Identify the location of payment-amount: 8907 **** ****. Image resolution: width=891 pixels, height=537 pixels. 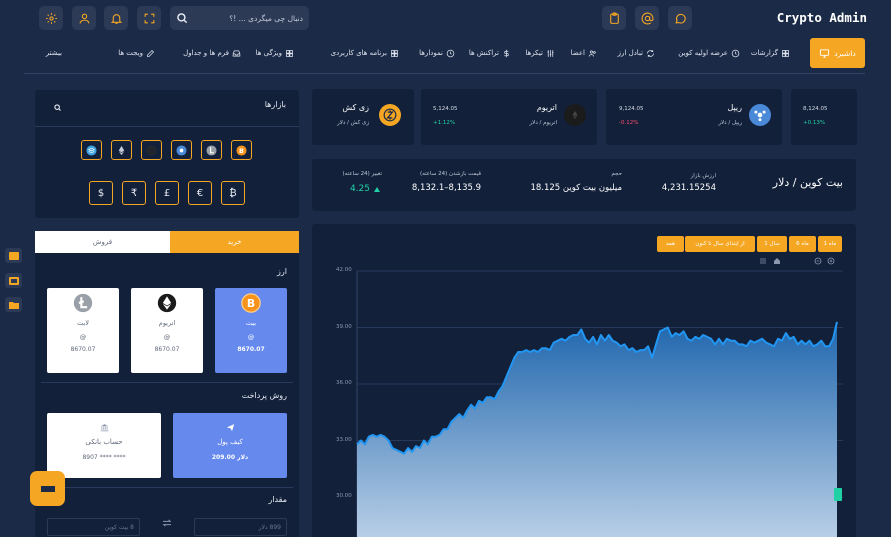
(104, 457).